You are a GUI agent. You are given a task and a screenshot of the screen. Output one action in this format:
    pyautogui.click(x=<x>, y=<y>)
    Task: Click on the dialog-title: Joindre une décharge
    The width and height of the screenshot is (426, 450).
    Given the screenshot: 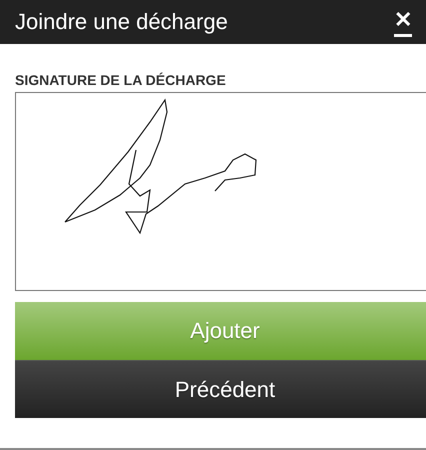 What is the action you would take?
    pyautogui.click(x=121, y=22)
    